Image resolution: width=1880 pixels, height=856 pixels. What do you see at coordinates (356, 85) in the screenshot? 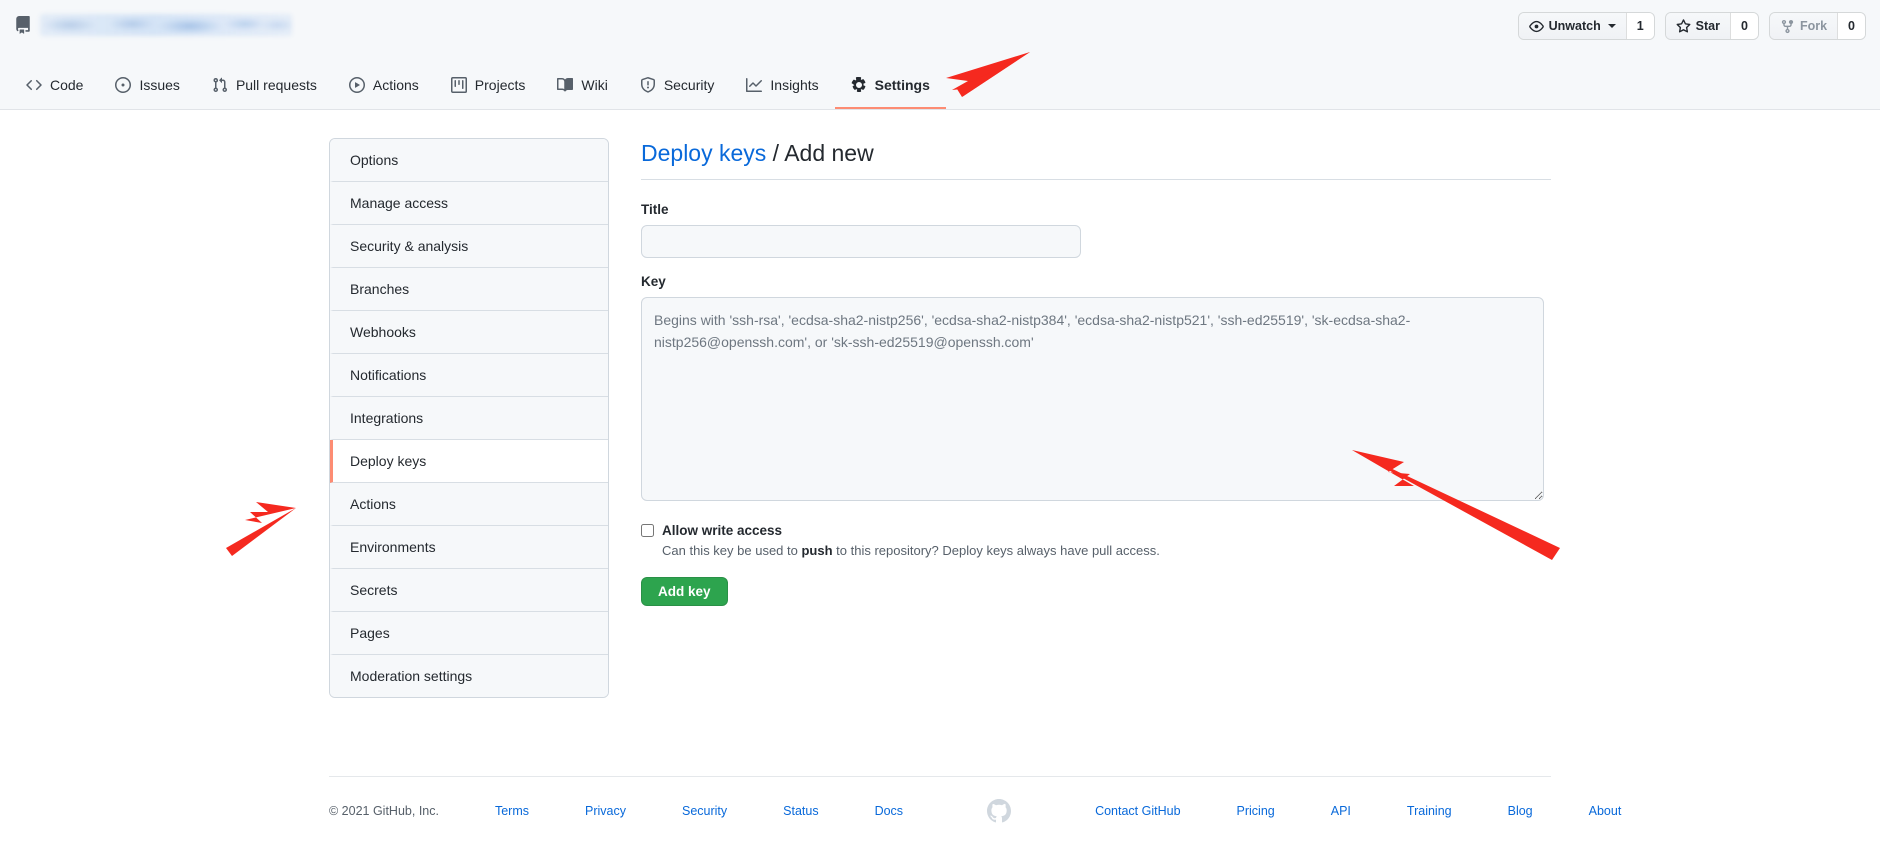
I see `play-icon` at bounding box center [356, 85].